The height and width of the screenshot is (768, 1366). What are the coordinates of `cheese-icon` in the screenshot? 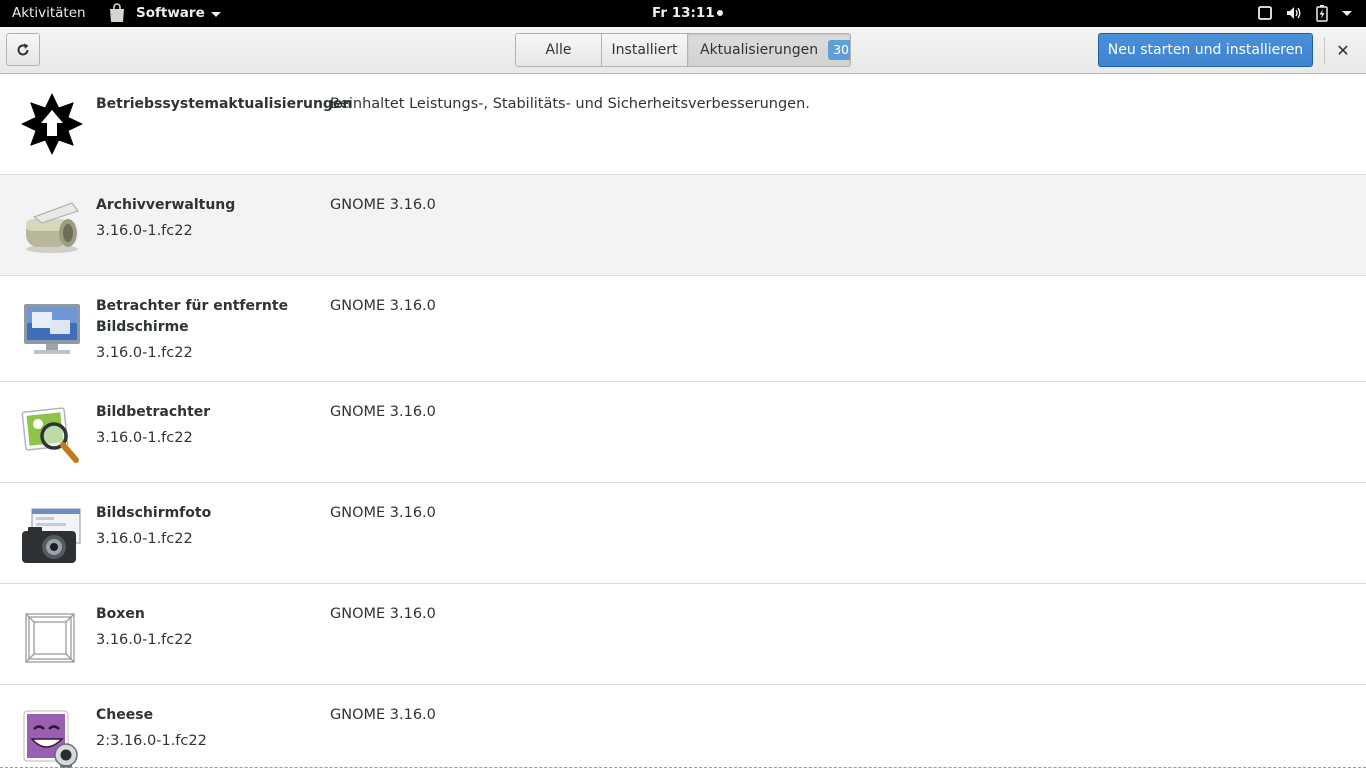 It's located at (50, 739).